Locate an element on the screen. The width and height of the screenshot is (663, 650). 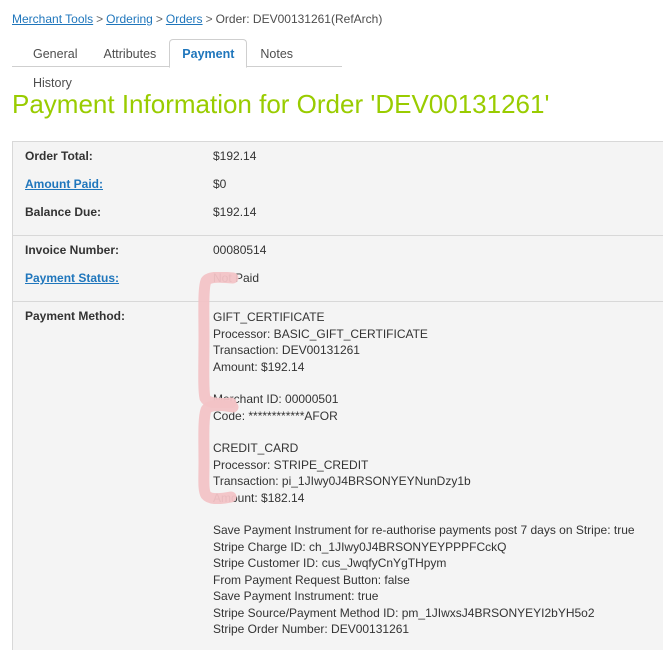
breadcrumb-item-merchant-tools: Merchant Tools is located at coordinates (52, 19).